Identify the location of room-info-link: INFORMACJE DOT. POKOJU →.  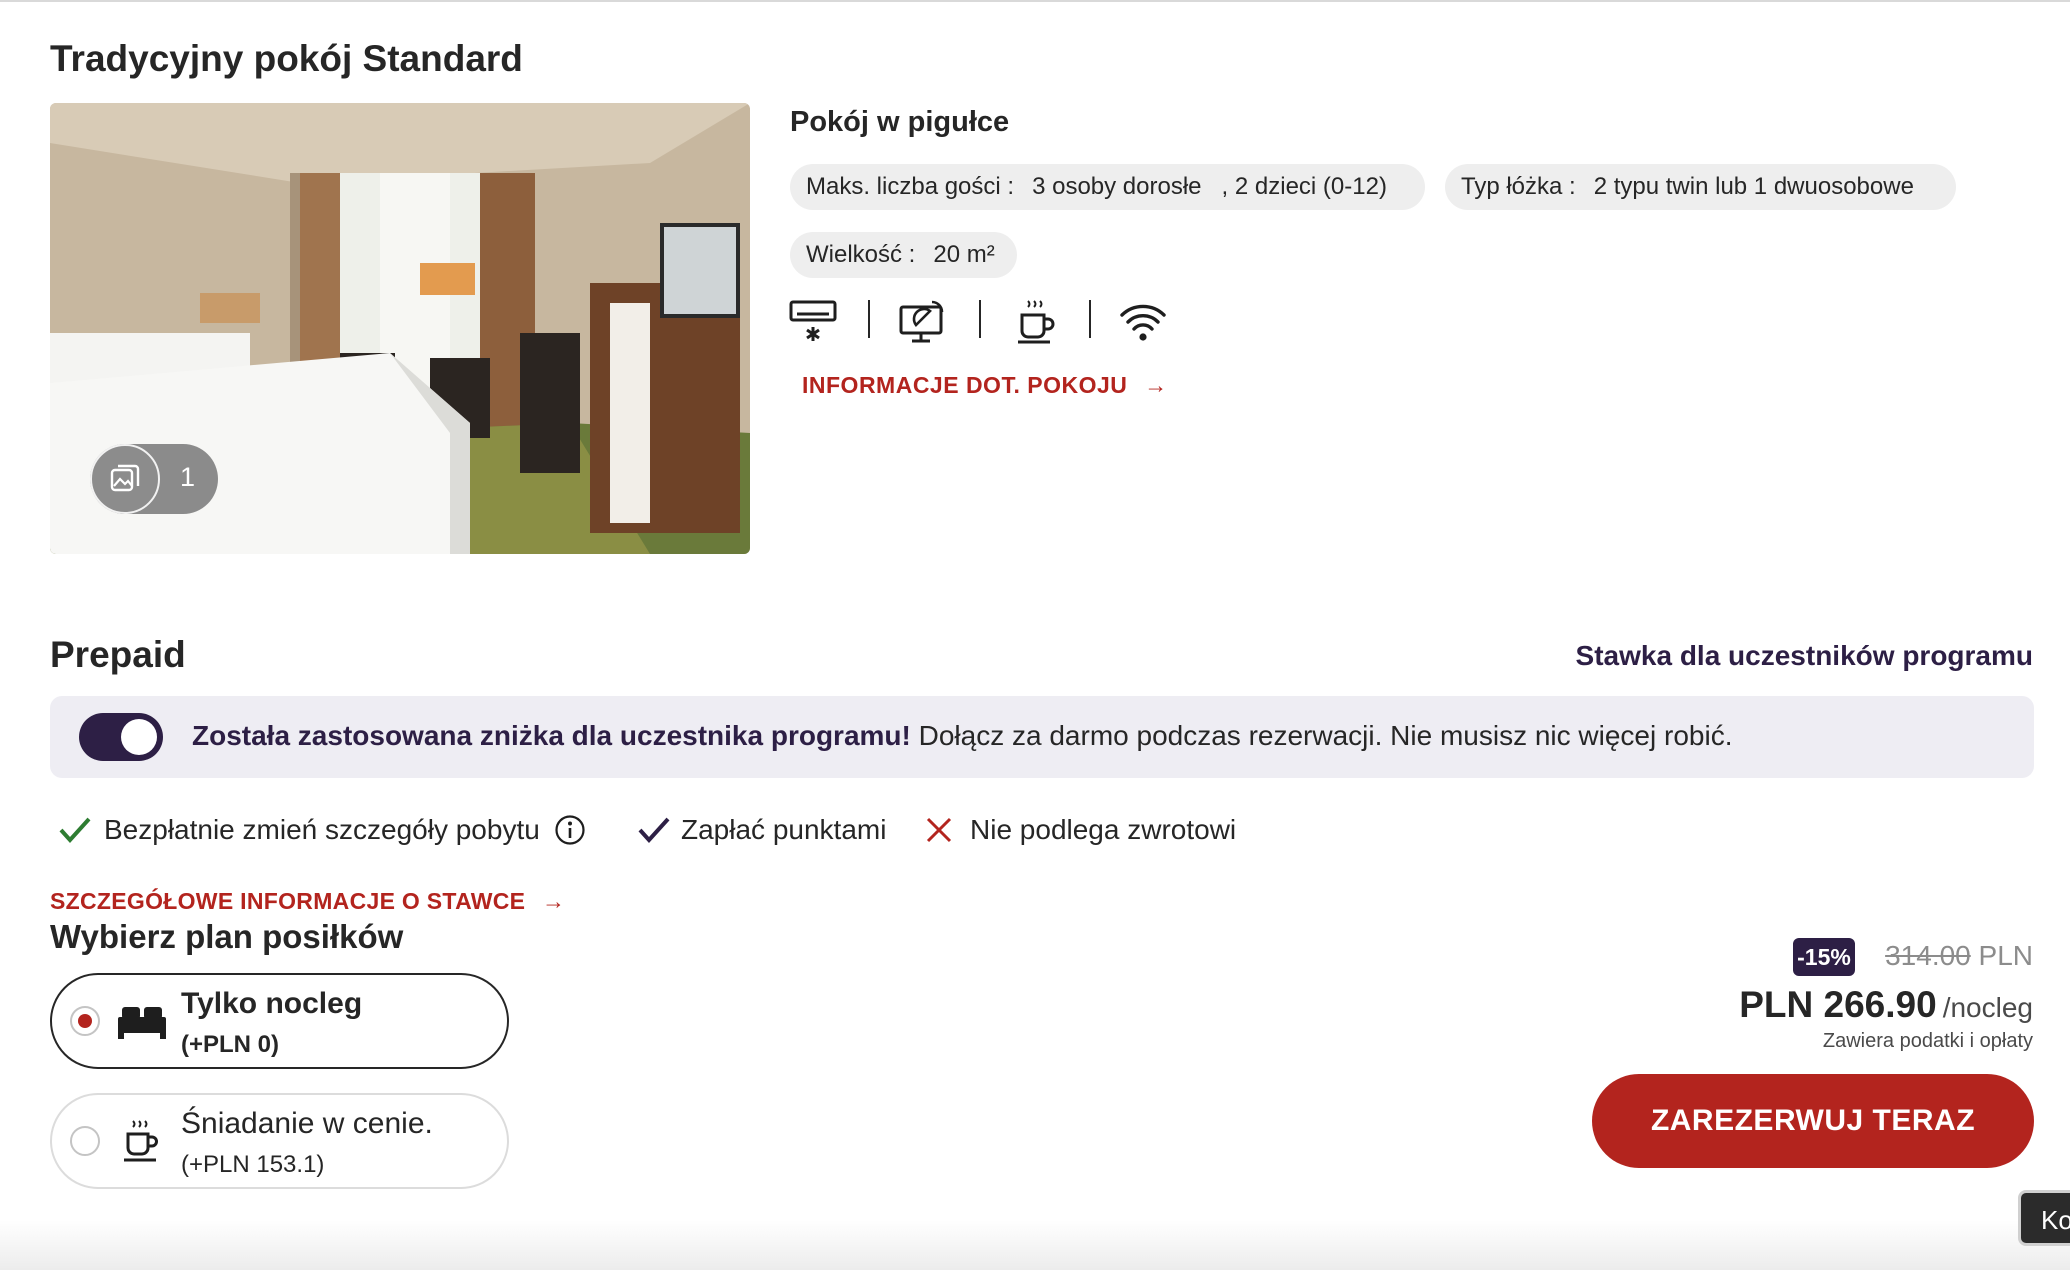
(985, 385).